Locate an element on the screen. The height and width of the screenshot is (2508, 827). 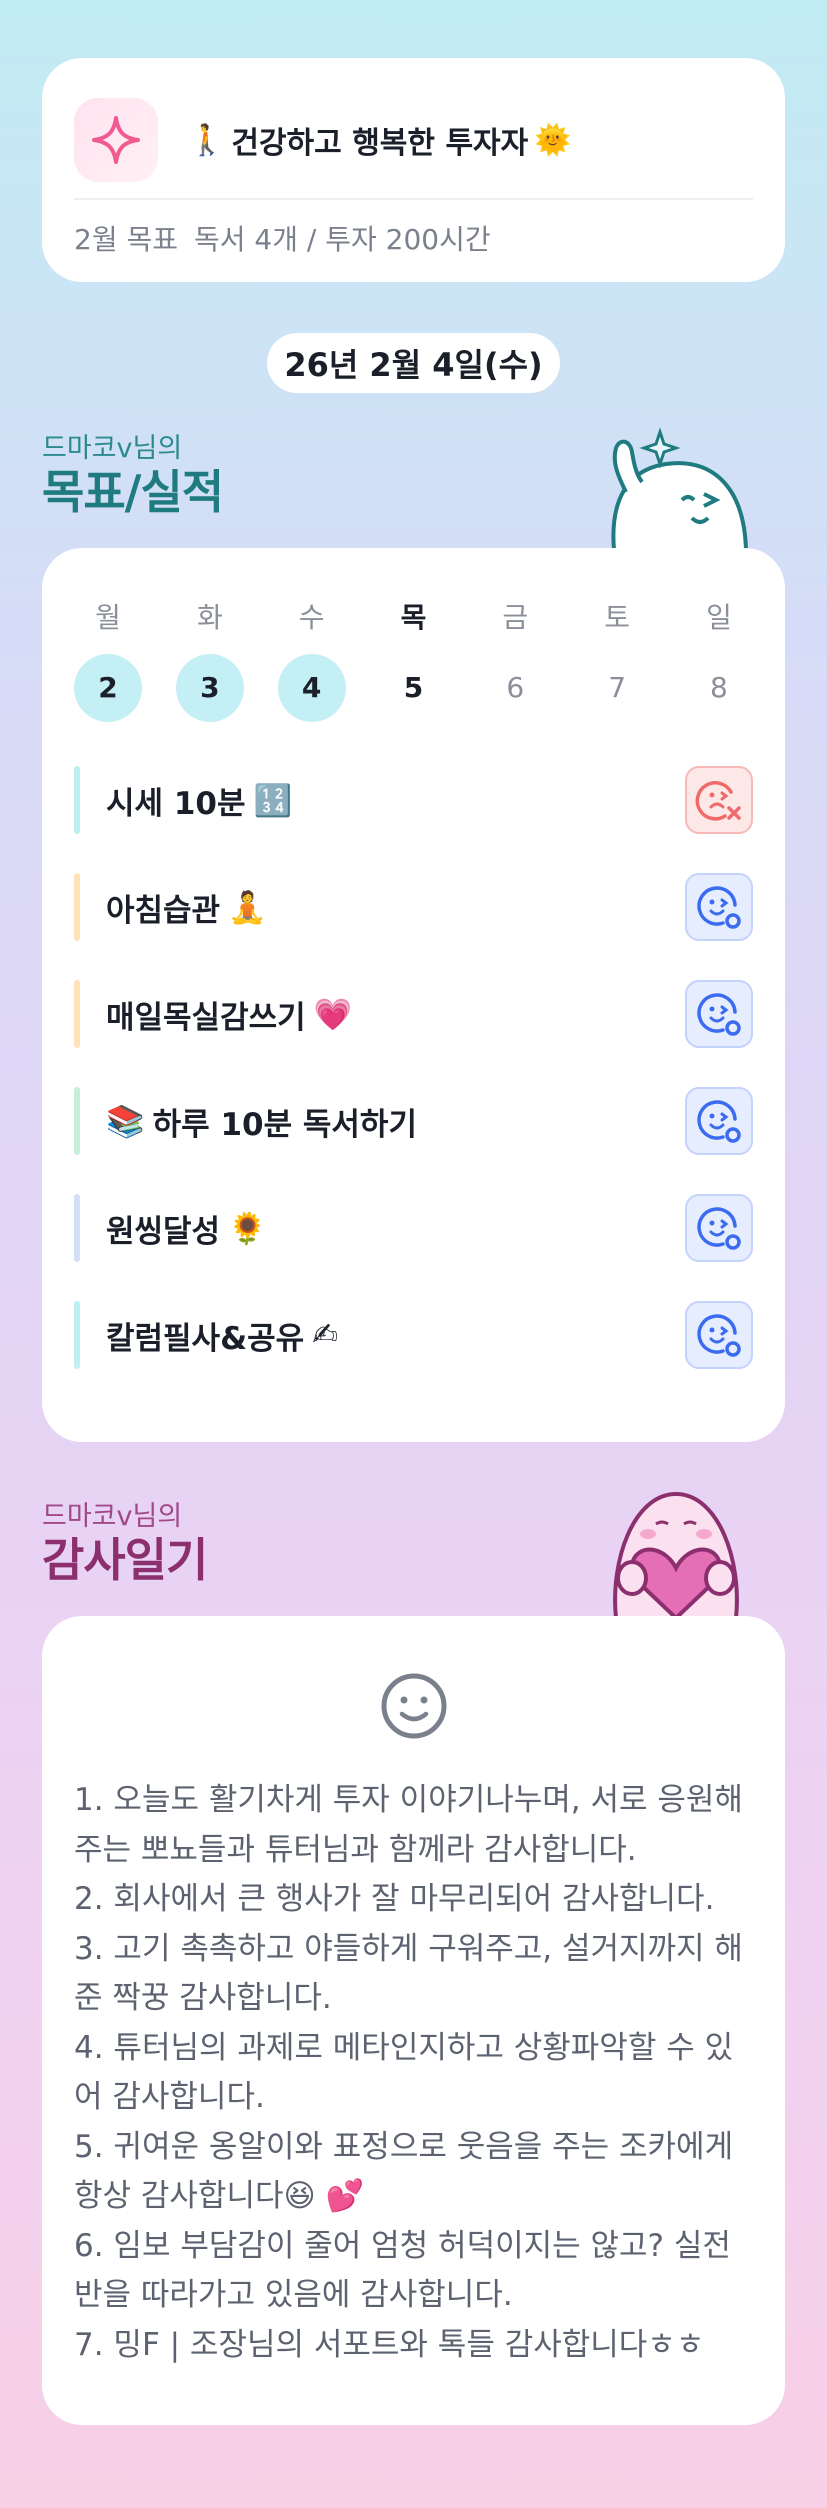
weekday-labels: 월 화 수 목 금 토 일 is located at coordinates (413, 618).